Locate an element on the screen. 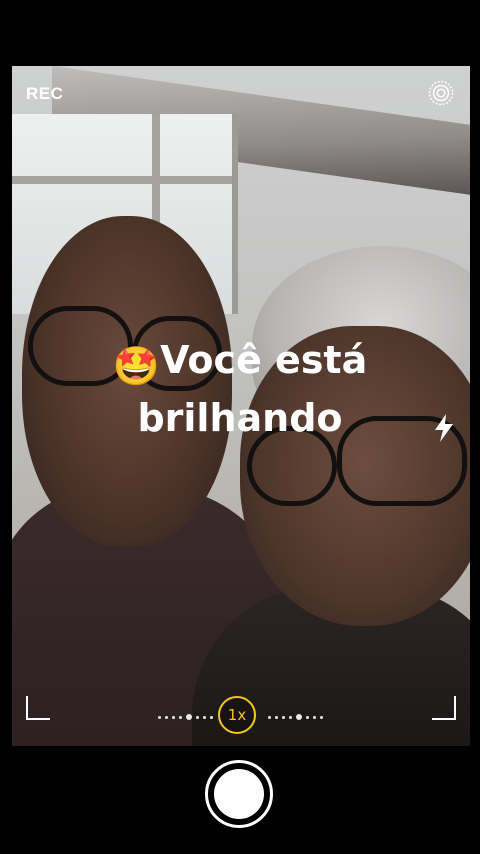  zoom-dots-right is located at coordinates (295, 717).